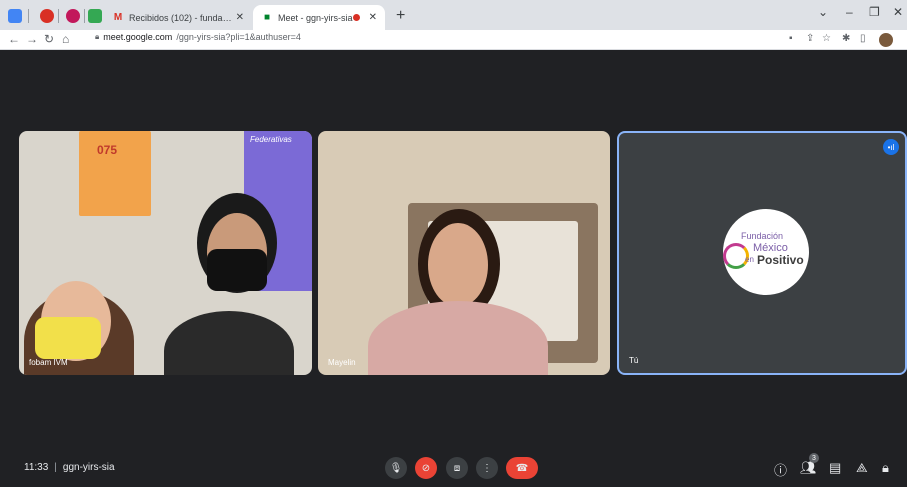 This screenshot has width=907, height=487. Describe the element at coordinates (886, 40) in the screenshot. I see `profile-avatar` at that location.